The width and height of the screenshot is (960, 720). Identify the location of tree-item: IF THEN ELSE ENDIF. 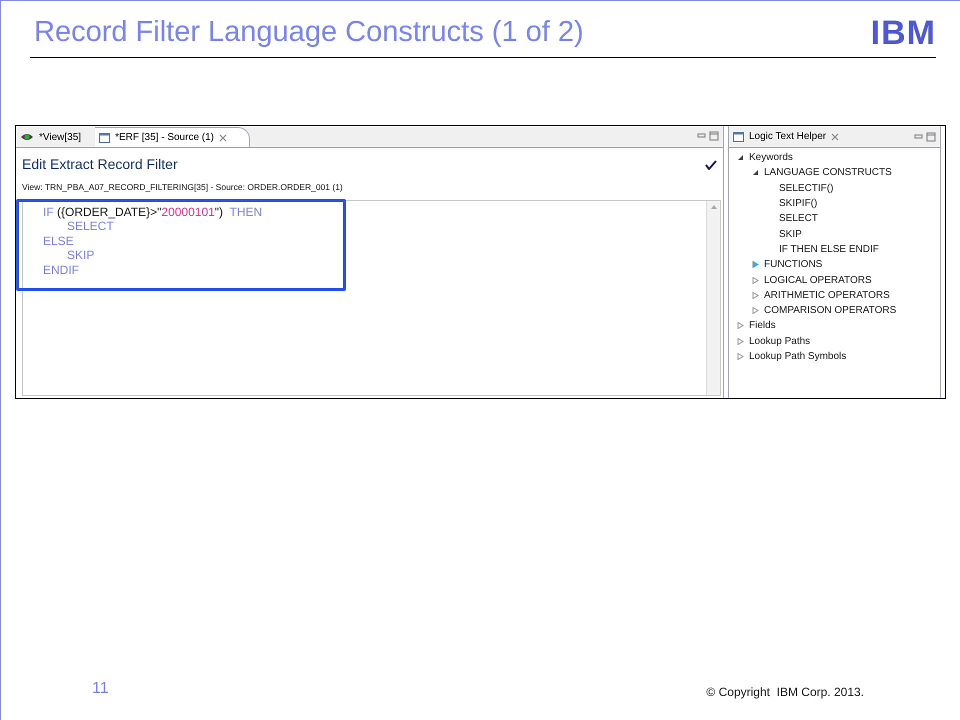
(829, 249).